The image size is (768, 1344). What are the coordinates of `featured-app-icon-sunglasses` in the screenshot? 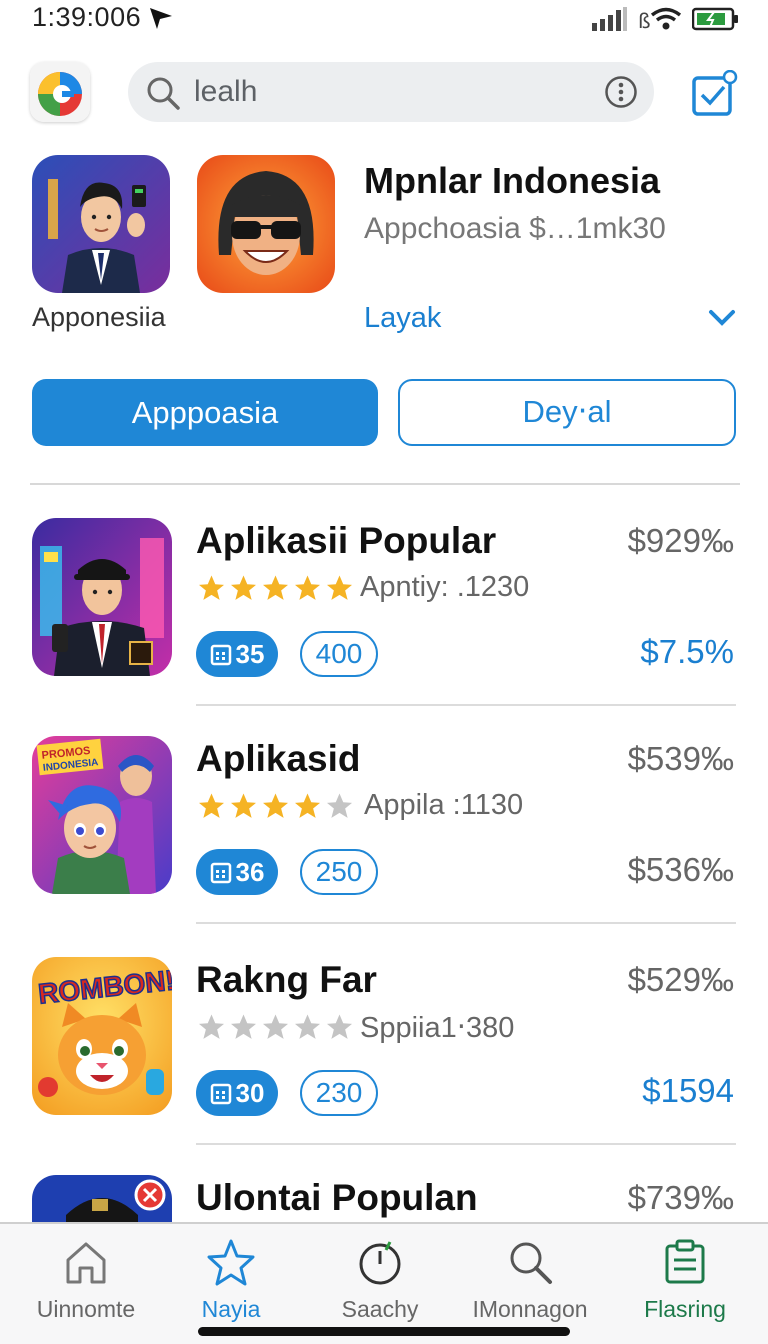 It's located at (266, 224).